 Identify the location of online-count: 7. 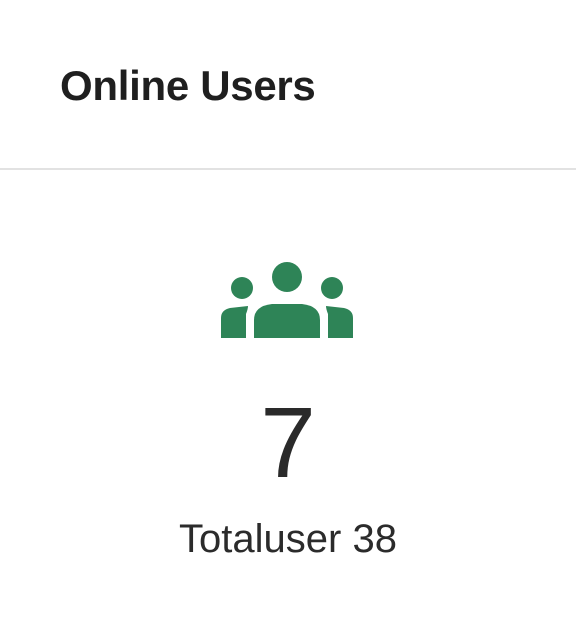
(288, 443).